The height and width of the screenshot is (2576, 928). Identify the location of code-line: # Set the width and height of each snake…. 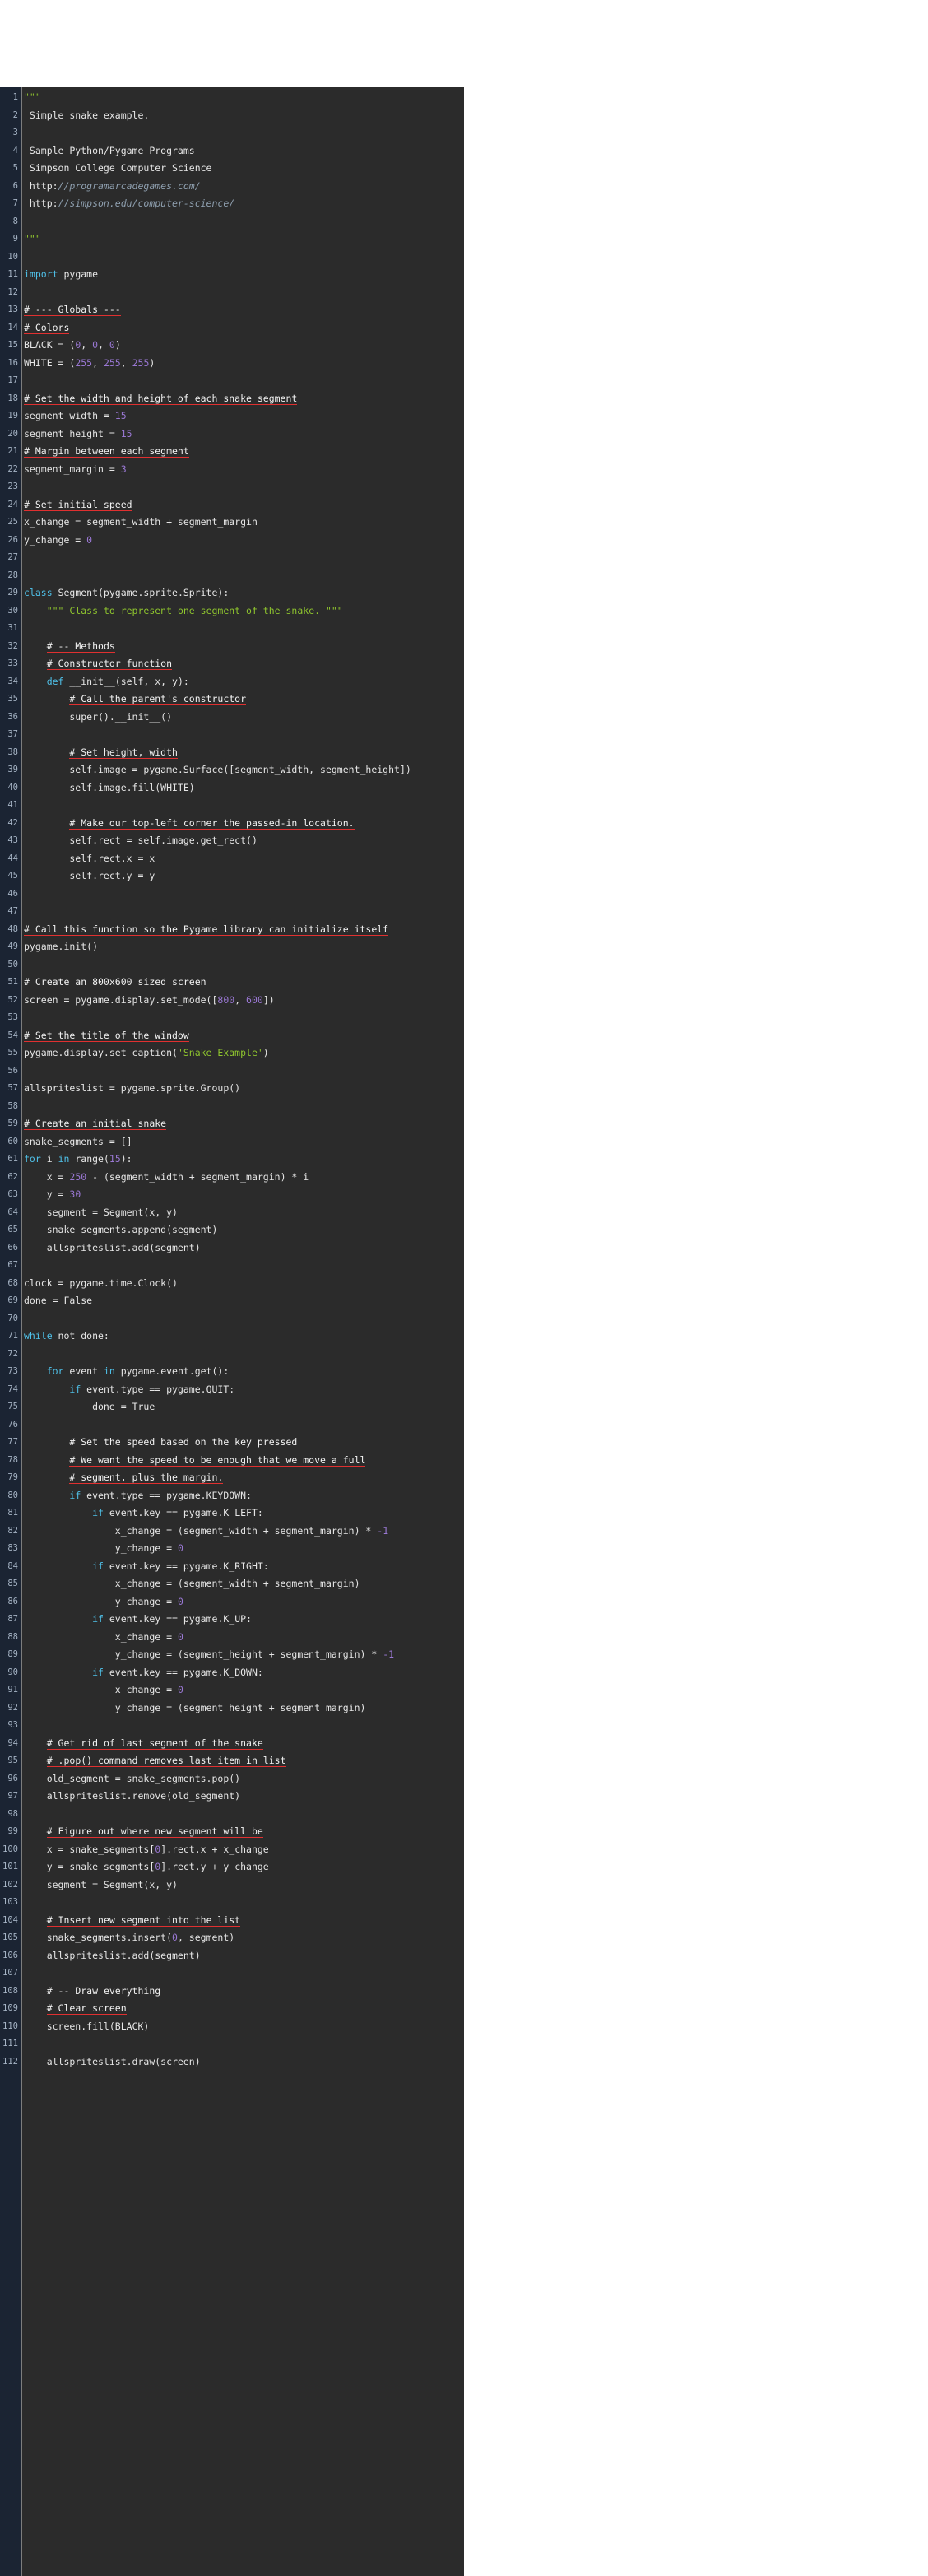
(244, 399).